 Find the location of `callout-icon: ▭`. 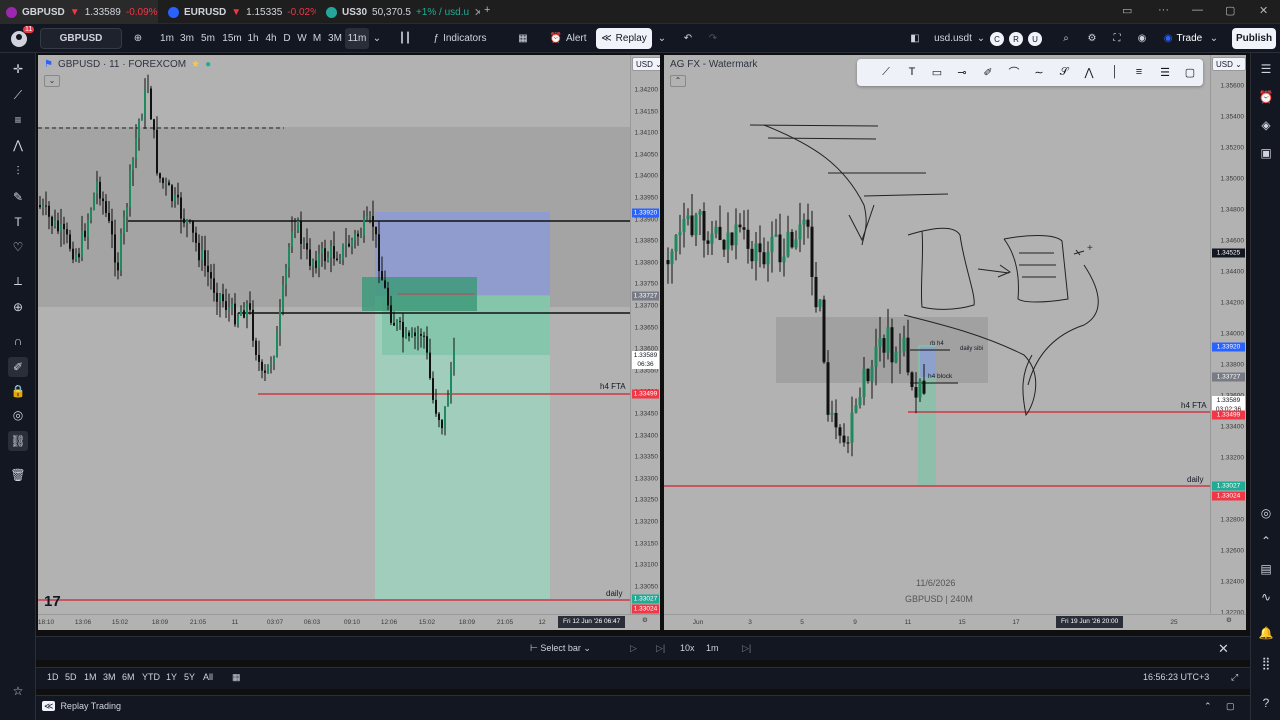

callout-icon: ▭ is located at coordinates (937, 72).